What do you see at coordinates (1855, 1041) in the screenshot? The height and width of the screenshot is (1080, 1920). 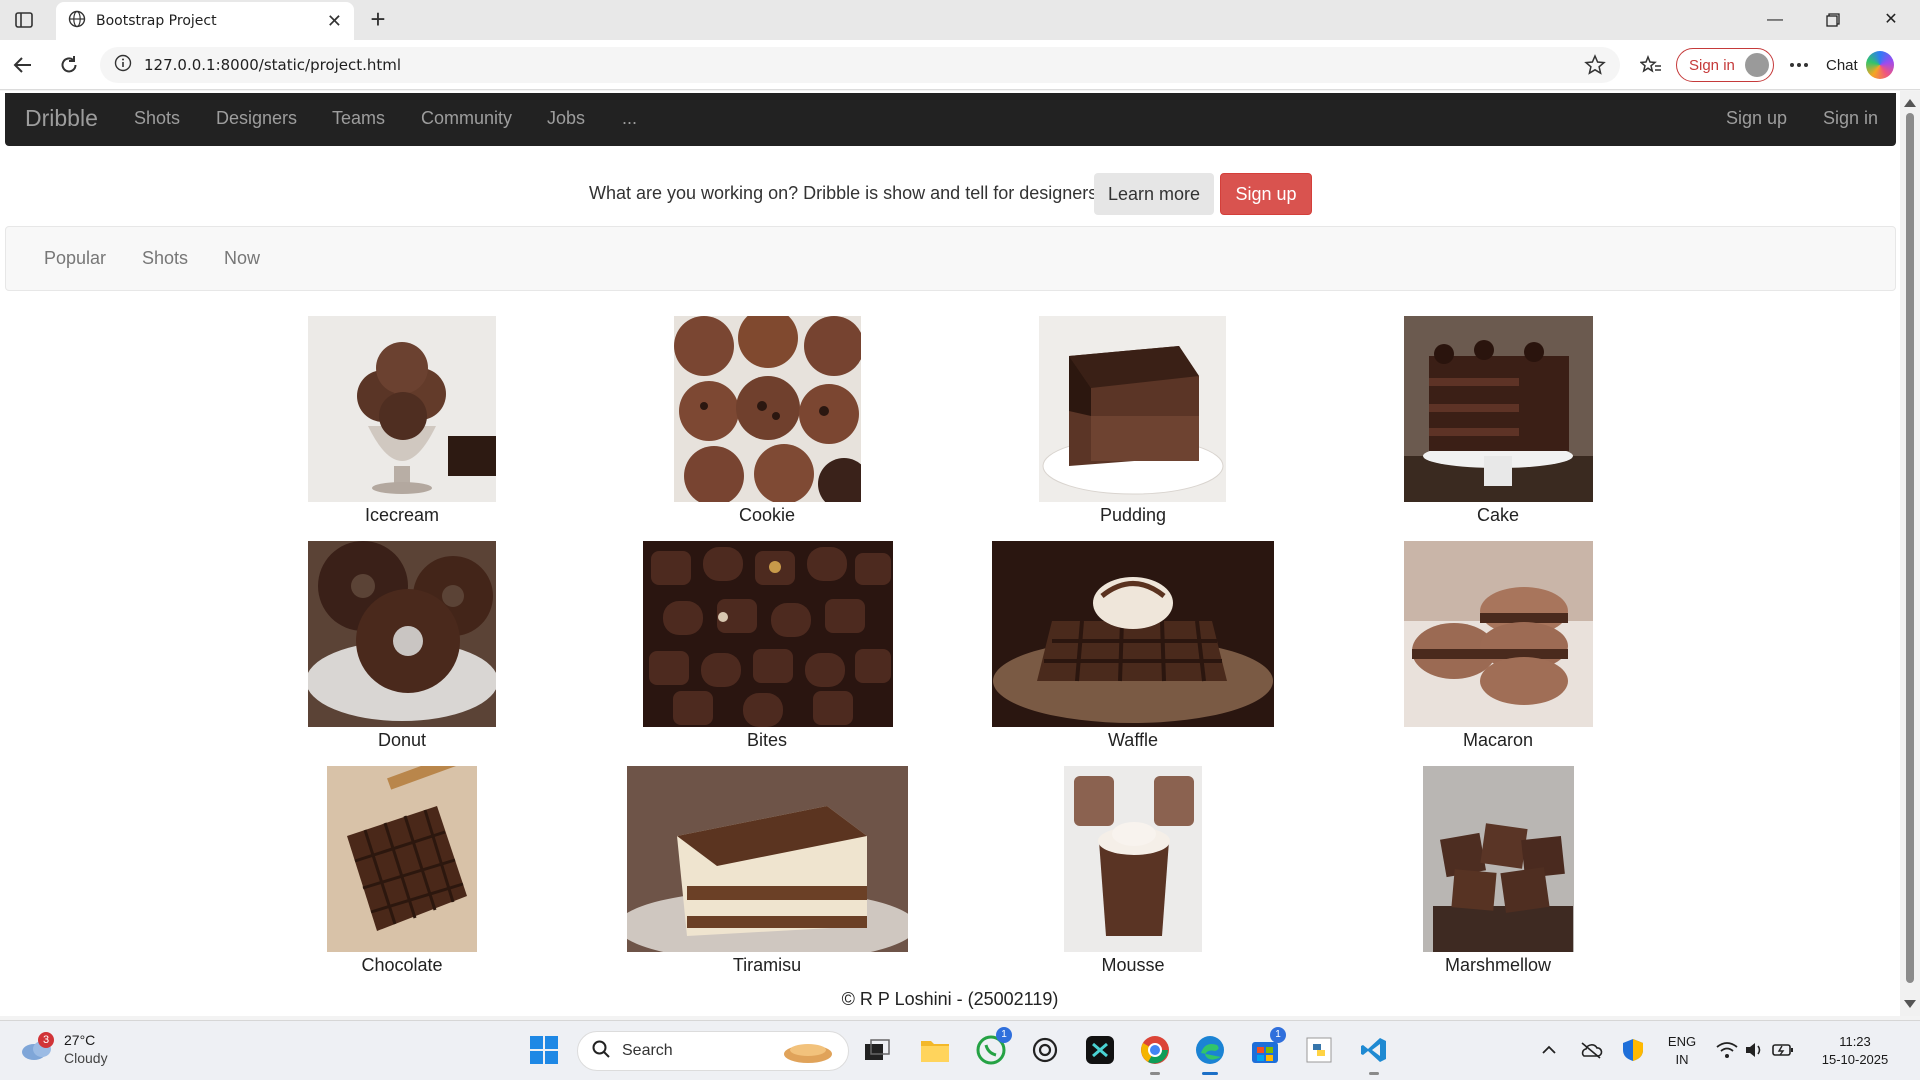 I see `clock-time: 11:23` at bounding box center [1855, 1041].